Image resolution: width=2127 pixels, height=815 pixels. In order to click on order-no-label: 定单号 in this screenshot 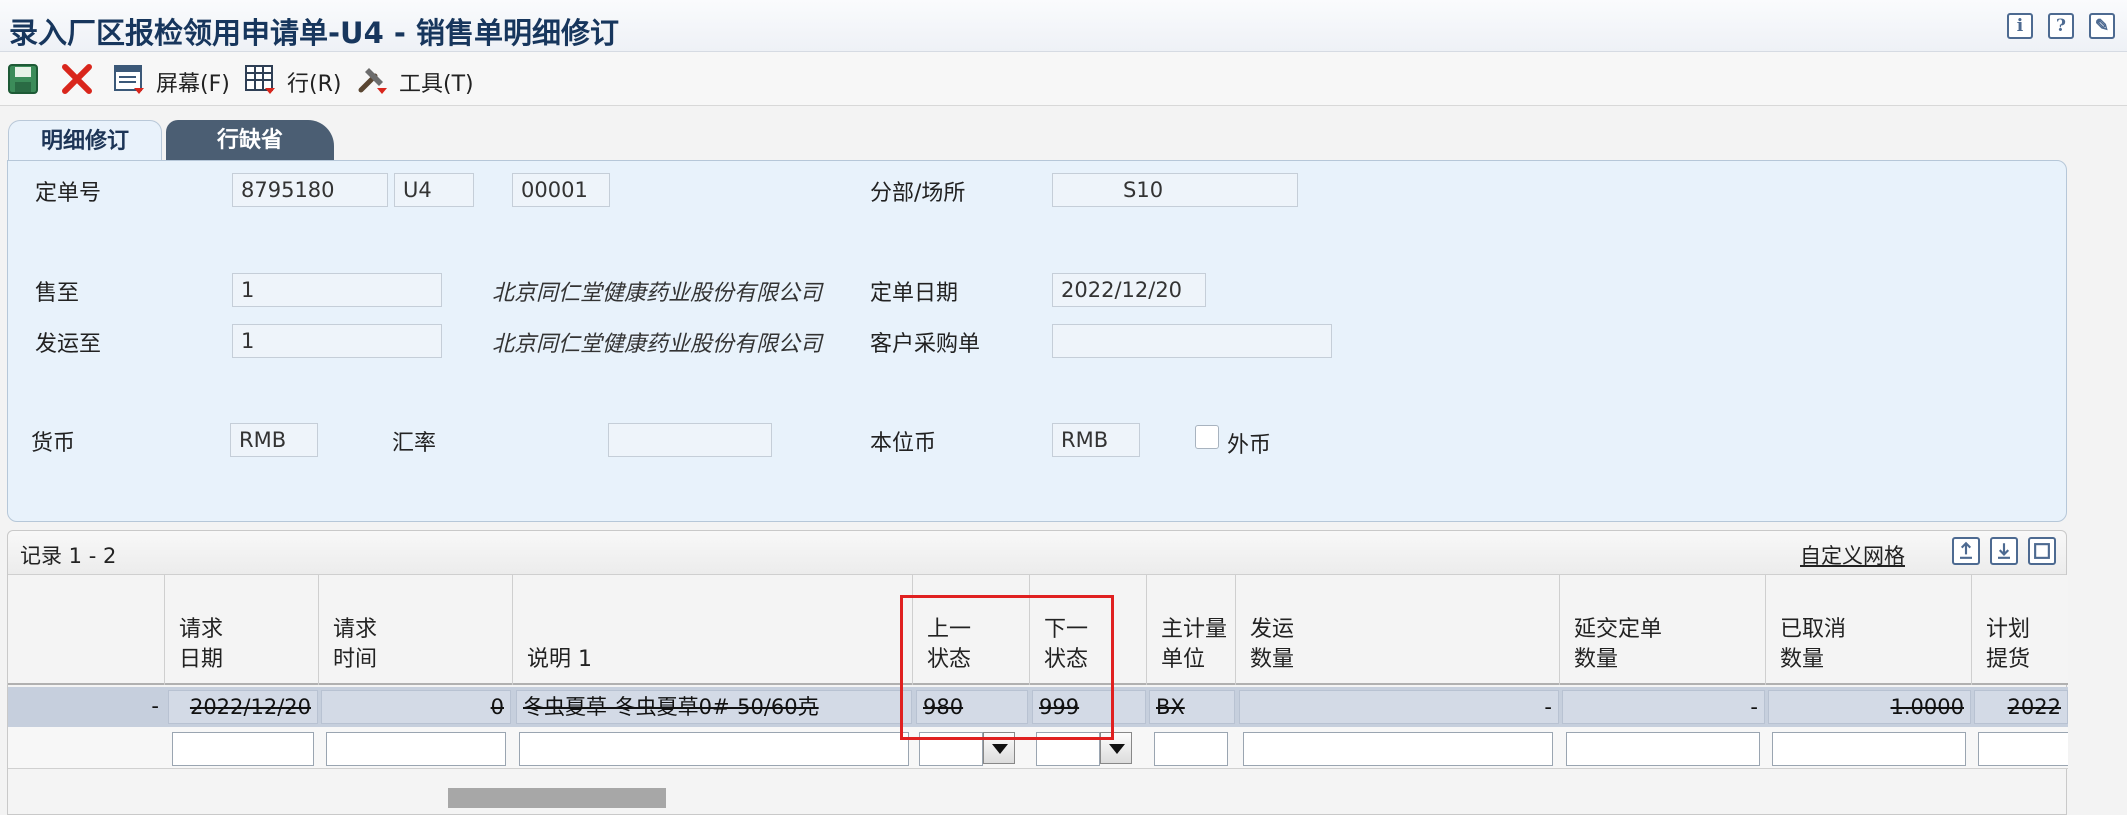, I will do `click(68, 193)`.